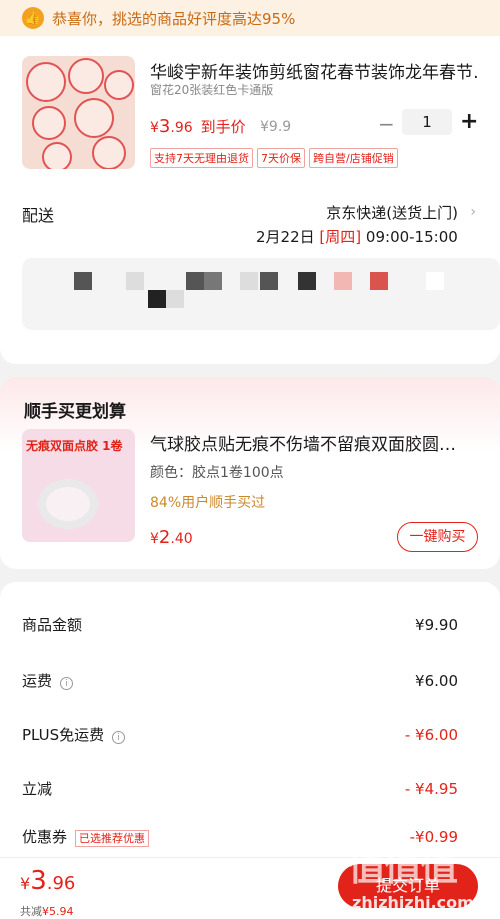 This screenshot has height=919, width=500. Describe the element at coordinates (78, 485) in the screenshot. I see `addon-image: 无痕双面点胶 1卷` at that location.